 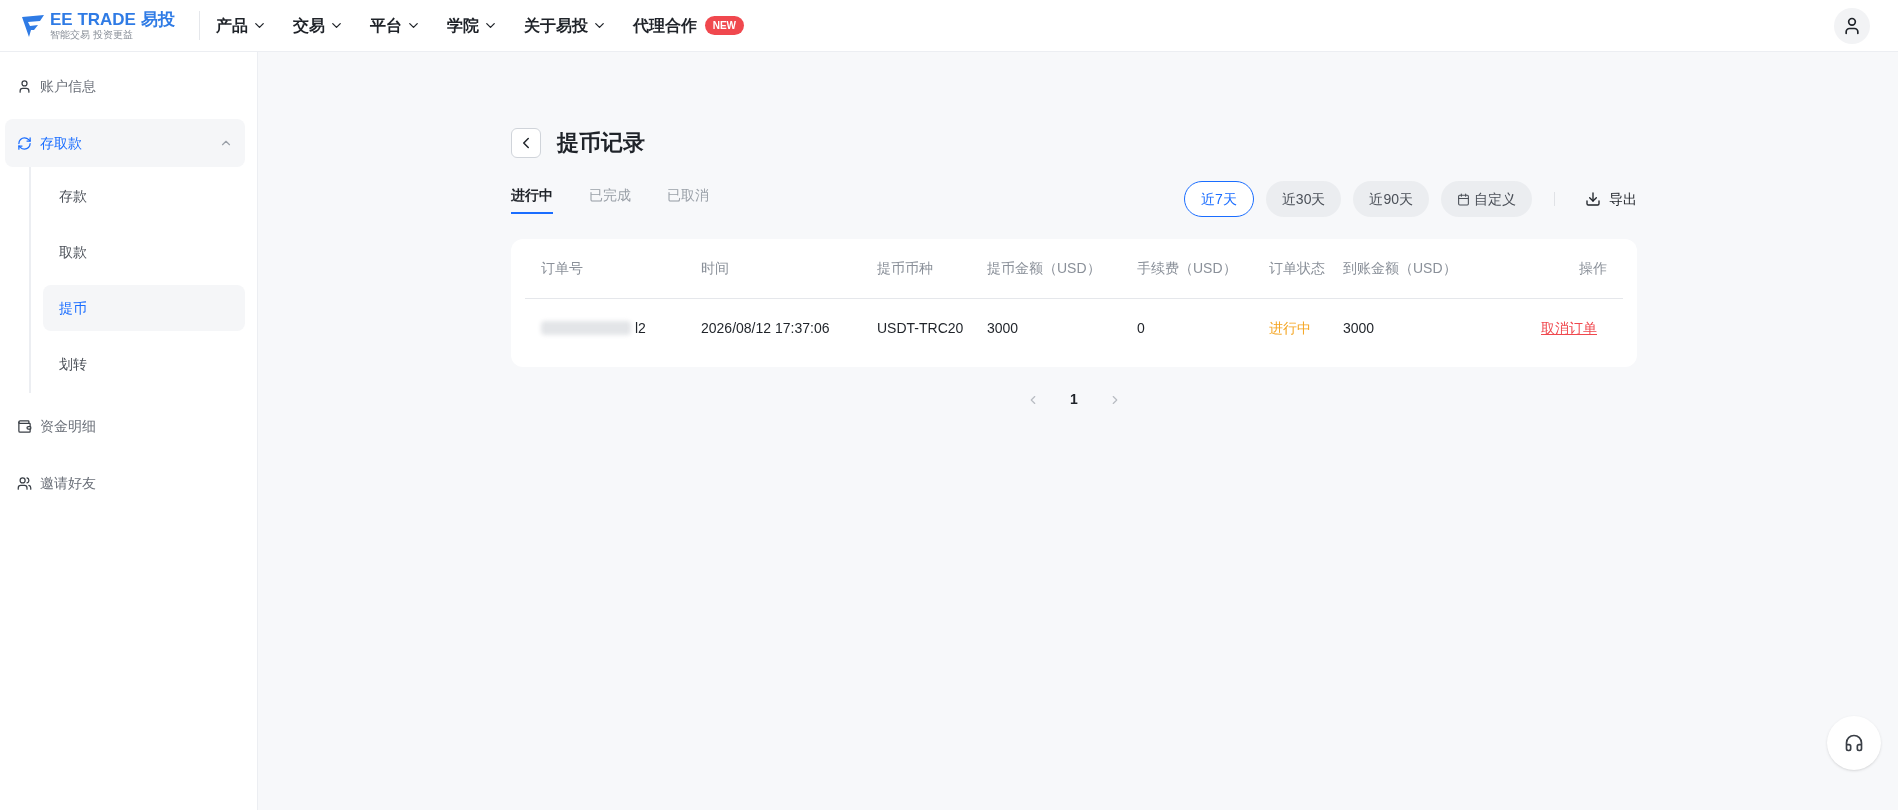 I want to click on new-badge: NEW, so click(x=724, y=25).